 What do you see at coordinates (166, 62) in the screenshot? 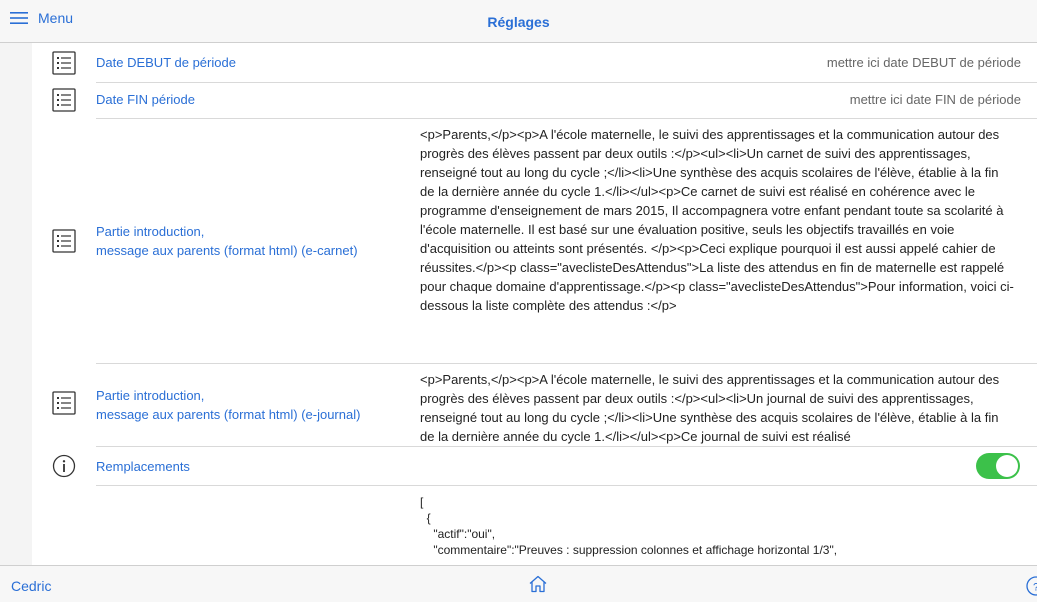
I see `date-debut-label: Date DEBUT de période` at bounding box center [166, 62].